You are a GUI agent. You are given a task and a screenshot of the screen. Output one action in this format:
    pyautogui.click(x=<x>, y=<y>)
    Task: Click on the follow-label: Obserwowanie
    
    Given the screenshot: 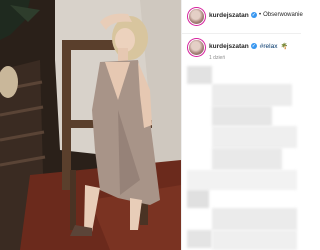 What is the action you would take?
    pyautogui.click(x=283, y=15)
    